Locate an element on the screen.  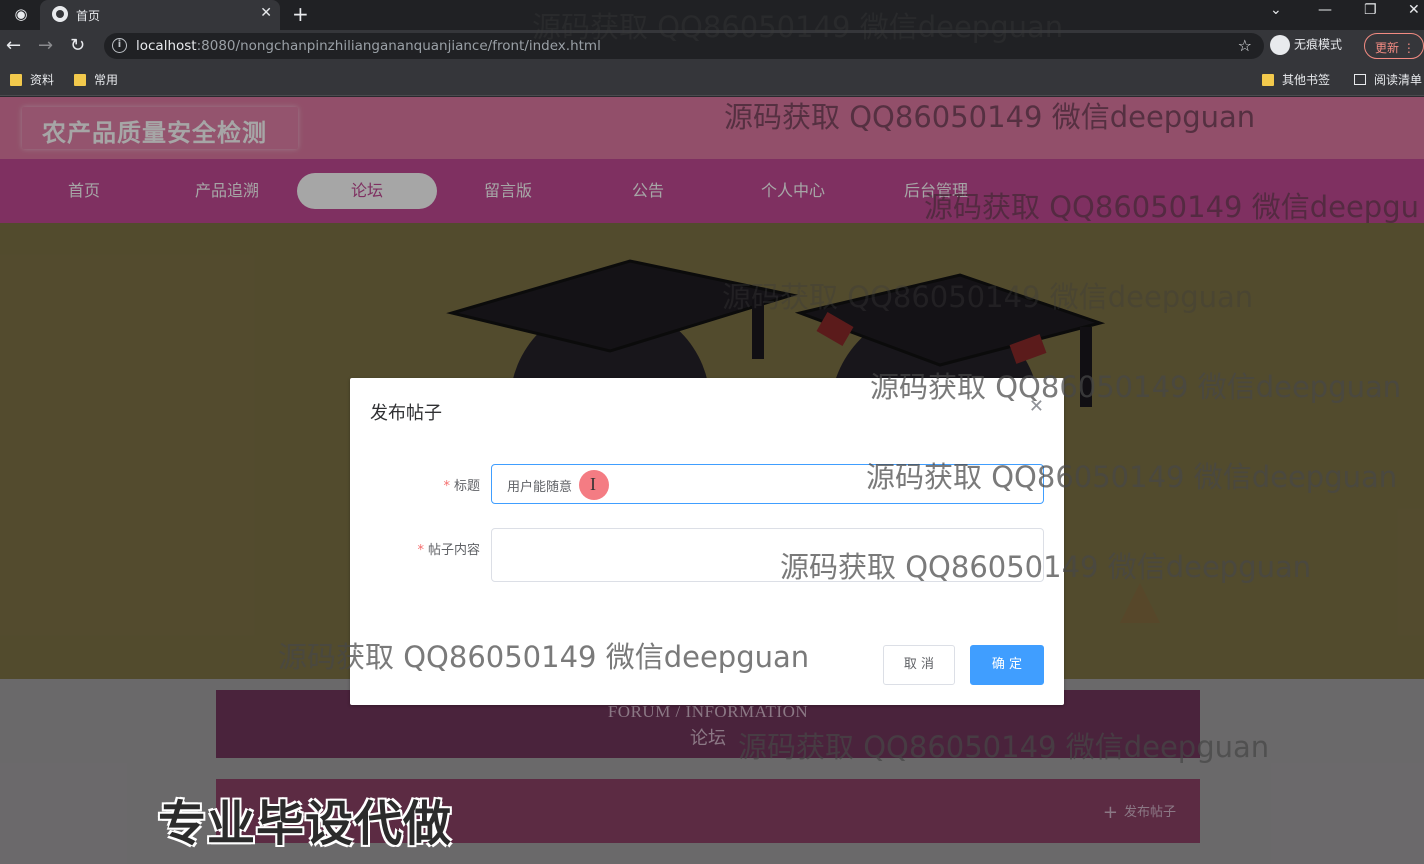
bookmark-star-icon: ☆ is located at coordinates (1245, 45).